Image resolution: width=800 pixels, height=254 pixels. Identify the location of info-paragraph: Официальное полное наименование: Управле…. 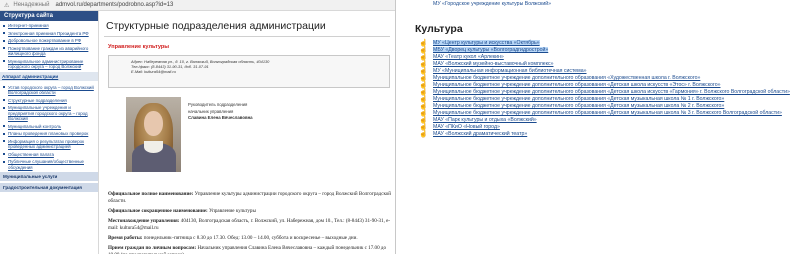
(250, 198).